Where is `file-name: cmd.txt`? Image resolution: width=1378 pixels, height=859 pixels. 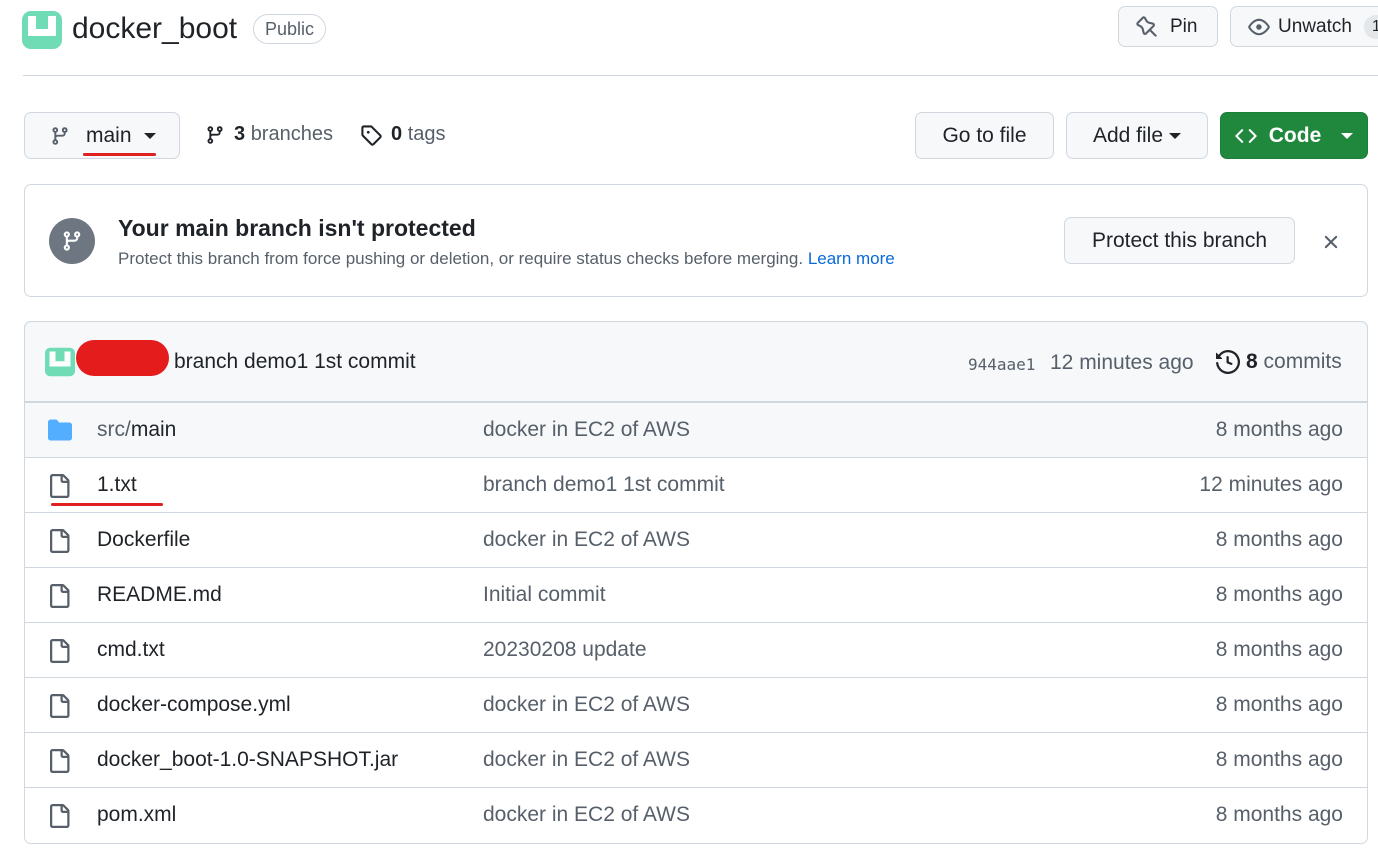
file-name: cmd.txt is located at coordinates (131, 650).